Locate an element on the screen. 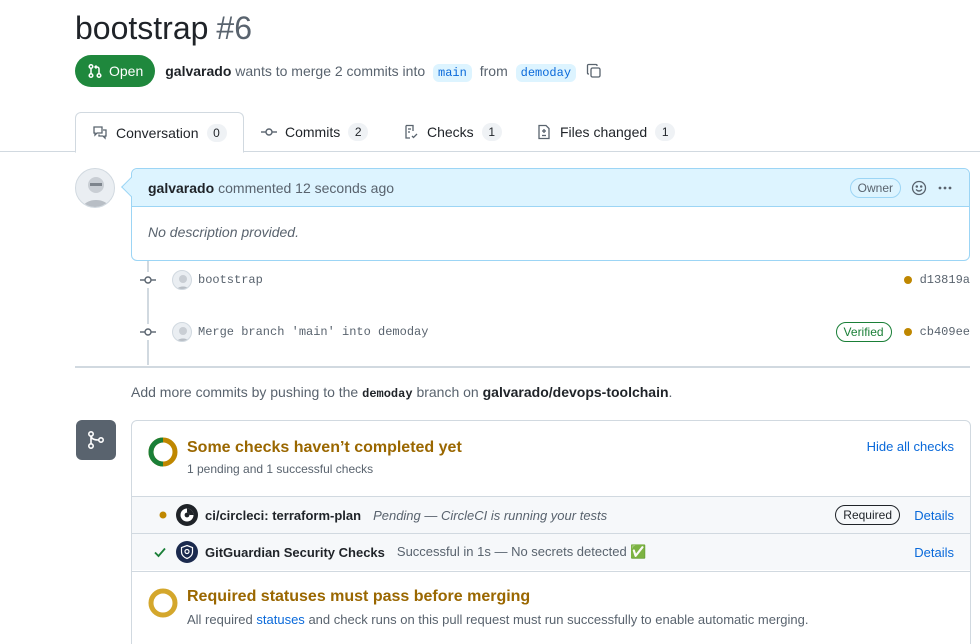 Image resolution: width=980 pixels, height=644 pixels. tab-label: Checks is located at coordinates (450, 132).